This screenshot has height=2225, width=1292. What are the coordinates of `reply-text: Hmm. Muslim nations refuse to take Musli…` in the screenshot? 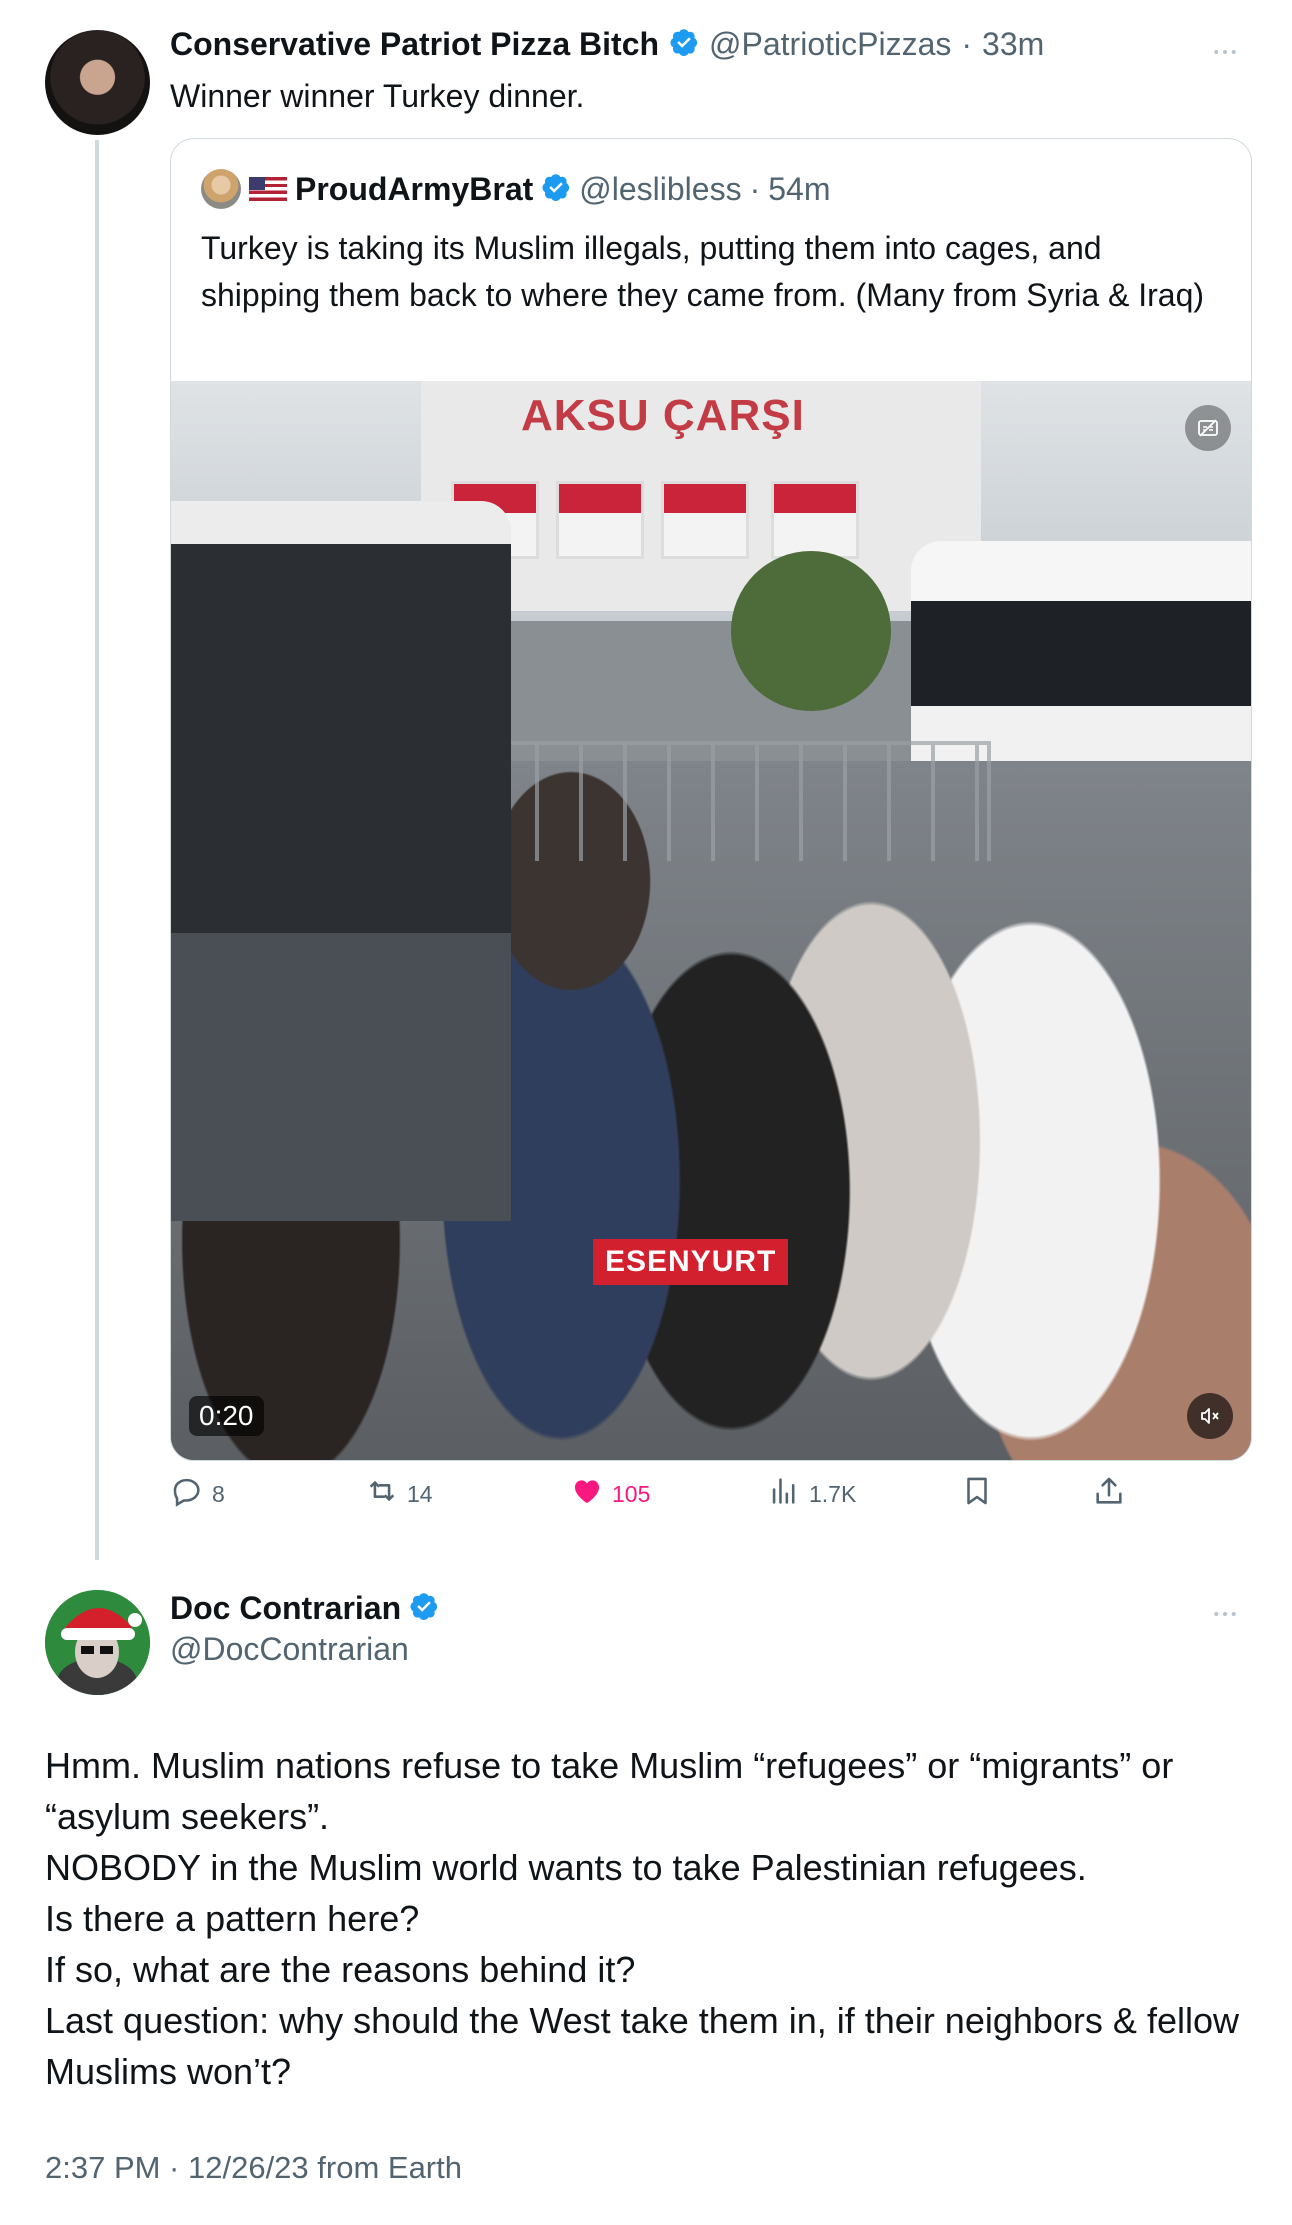 It's located at (645, 1918).